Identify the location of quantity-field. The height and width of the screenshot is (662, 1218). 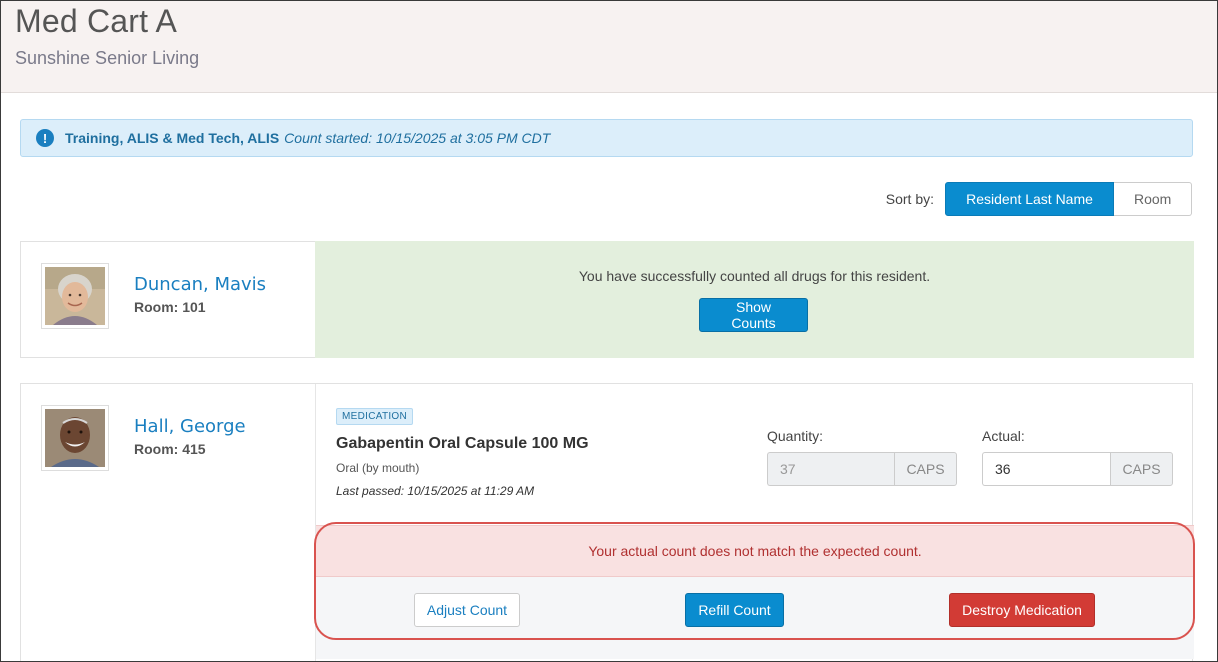
(830, 469).